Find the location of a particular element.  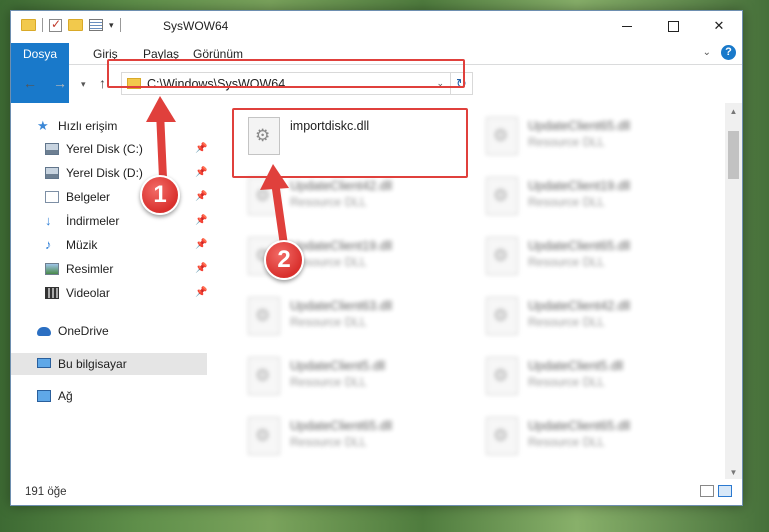

step-2-badge: 2 is located at coordinates (284, 260).